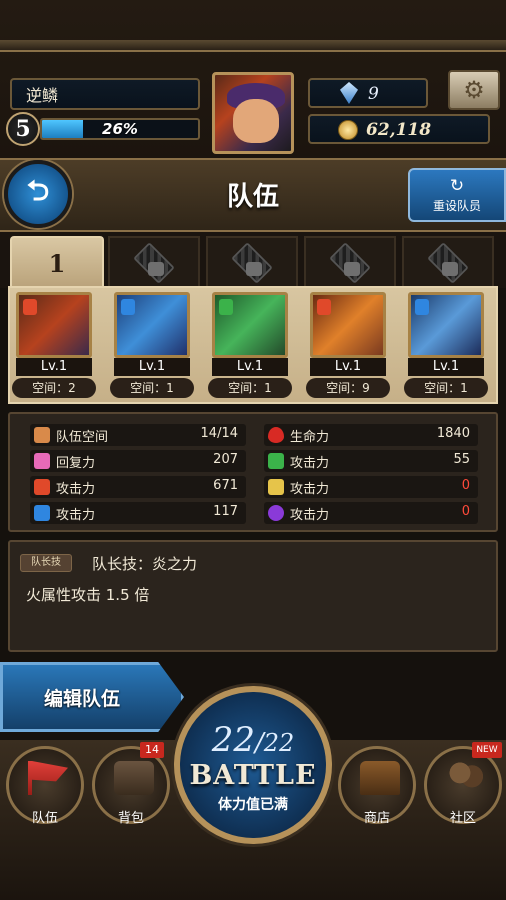  I want to click on team-tab-5-locked, so click(448, 262).